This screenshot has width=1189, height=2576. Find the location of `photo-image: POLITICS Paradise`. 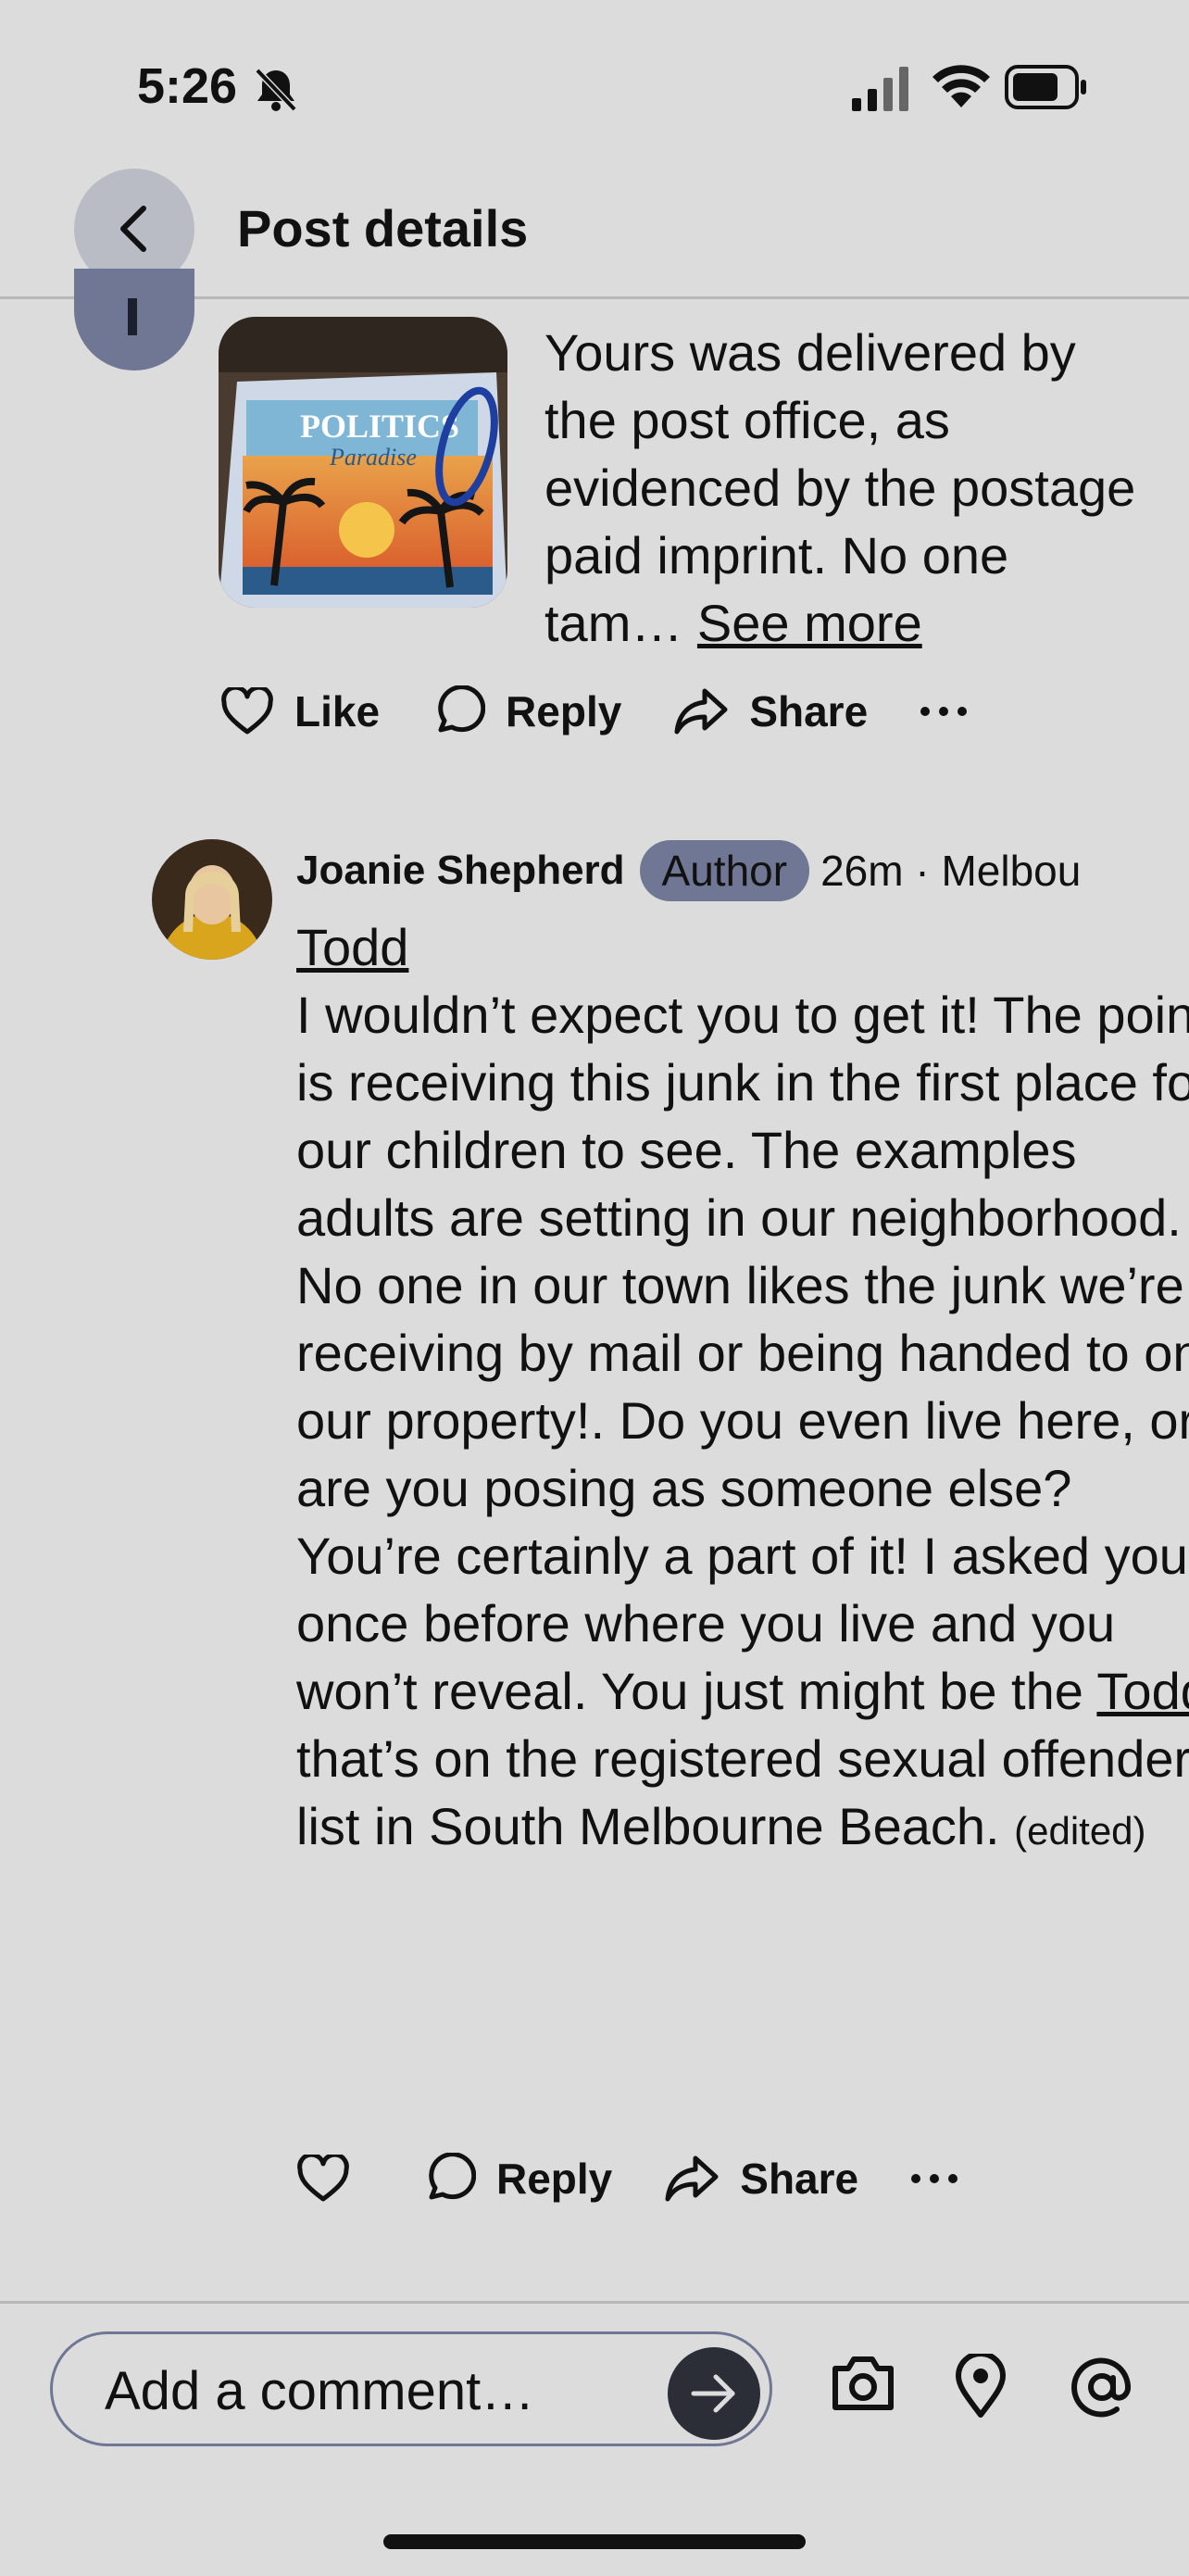

photo-image: POLITICS Paradise is located at coordinates (363, 462).